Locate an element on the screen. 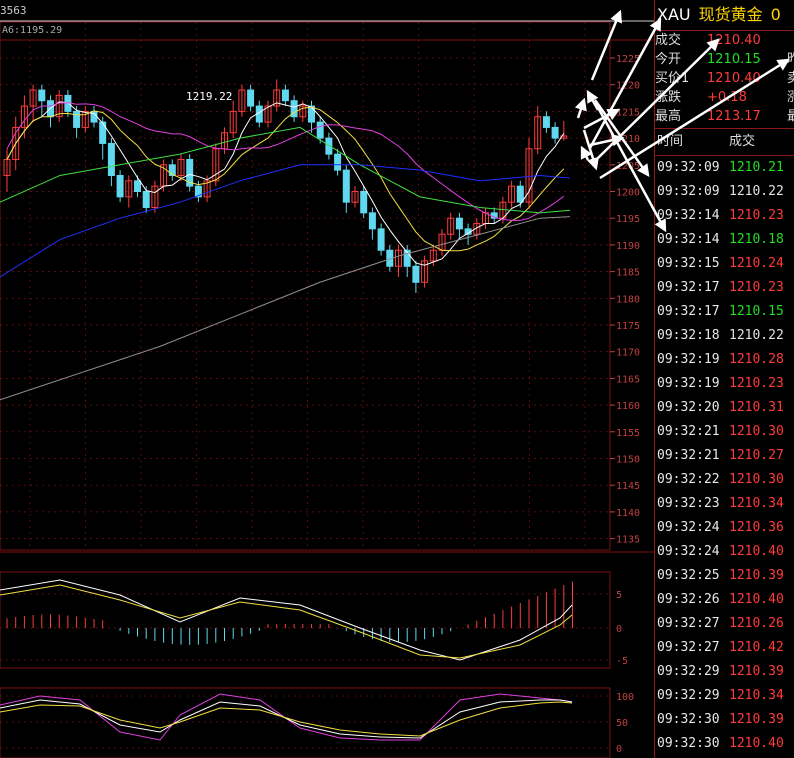  tick-time: 09:32:22 is located at coordinates (688, 479).